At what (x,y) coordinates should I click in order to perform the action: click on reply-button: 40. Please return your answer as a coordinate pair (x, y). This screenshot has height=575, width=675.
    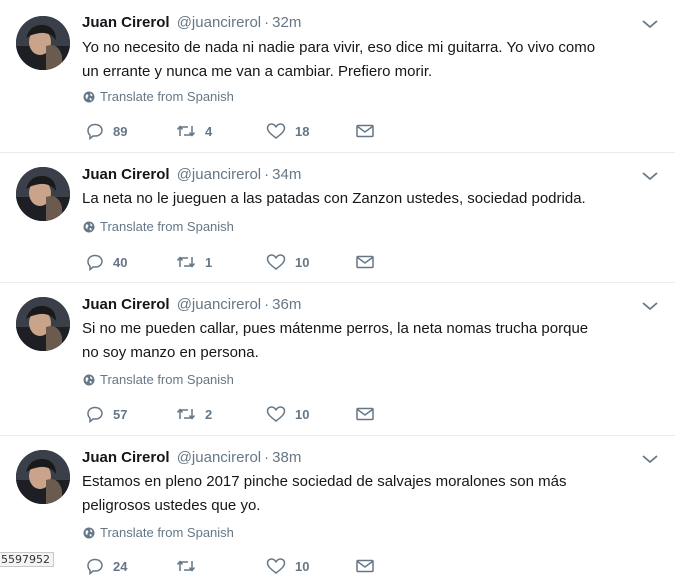
    Looking at the image, I should click on (131, 262).